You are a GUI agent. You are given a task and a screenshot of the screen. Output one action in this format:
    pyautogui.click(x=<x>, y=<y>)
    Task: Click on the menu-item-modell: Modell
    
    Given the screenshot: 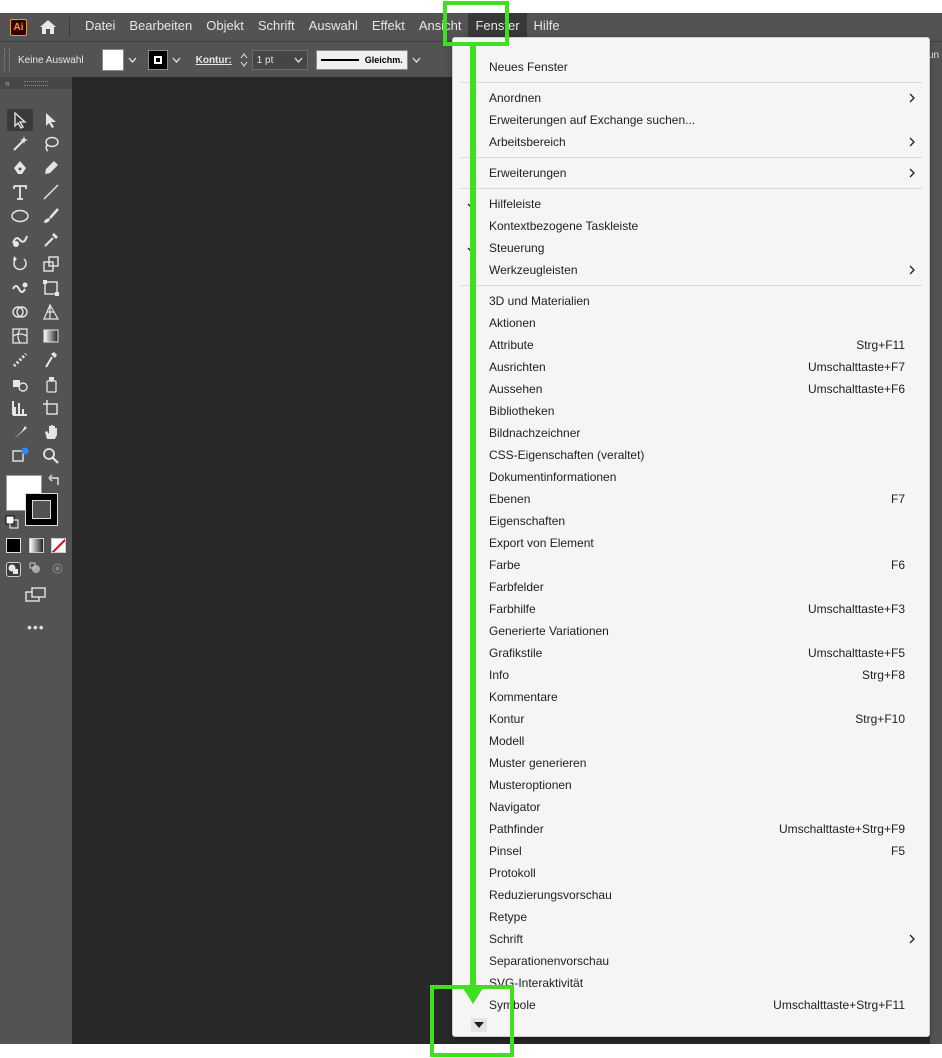 What is the action you would take?
    pyautogui.click(x=691, y=741)
    